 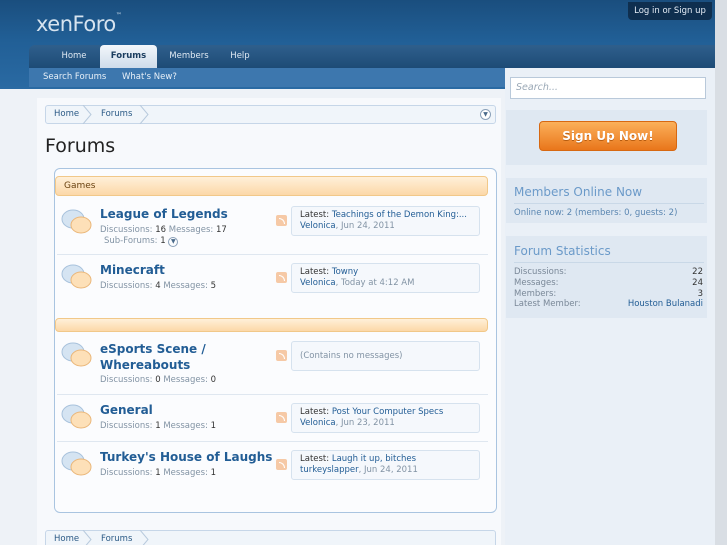 What do you see at coordinates (149, 77) in the screenshot?
I see `whats-new-link: What's New?` at bounding box center [149, 77].